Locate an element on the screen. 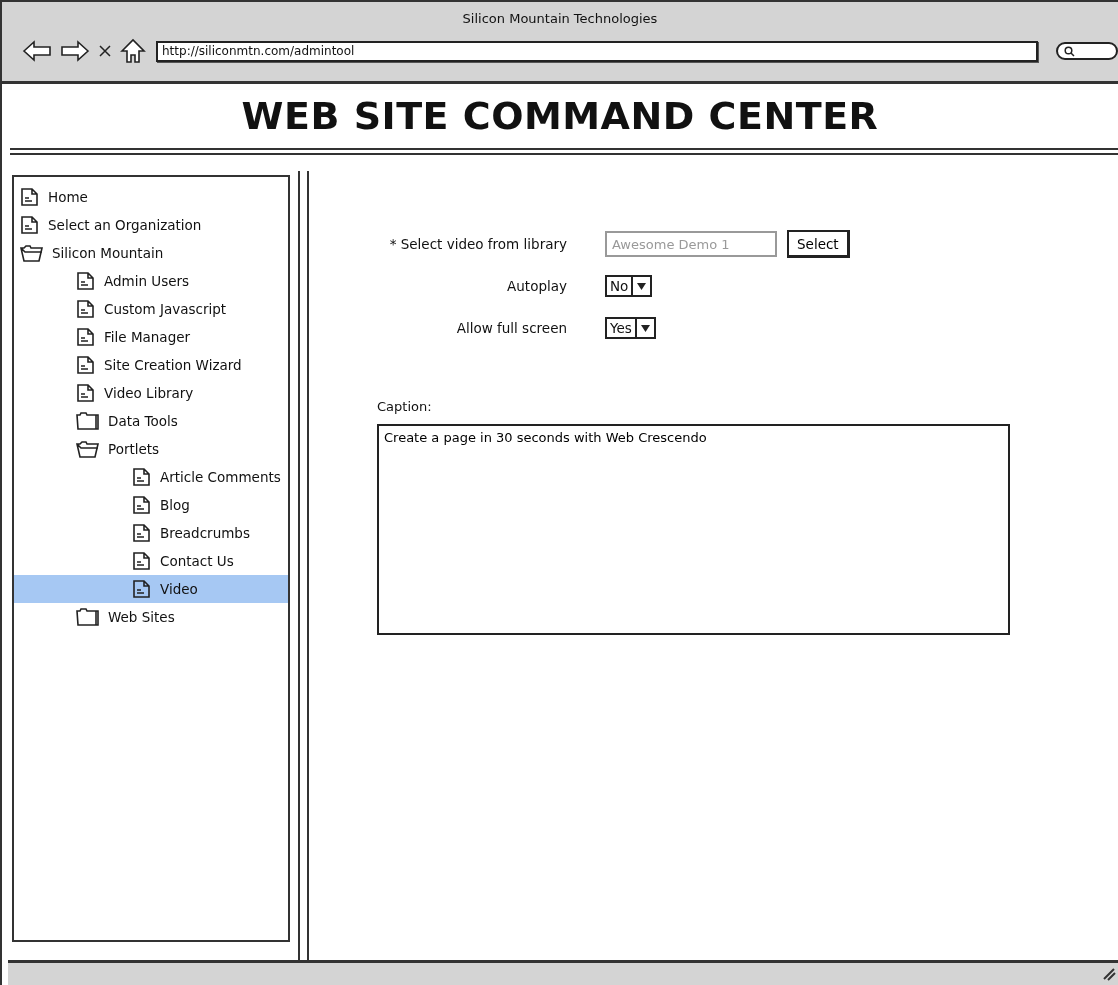 The image size is (1118, 985). tree-item: Web Sites is located at coordinates (151, 617).